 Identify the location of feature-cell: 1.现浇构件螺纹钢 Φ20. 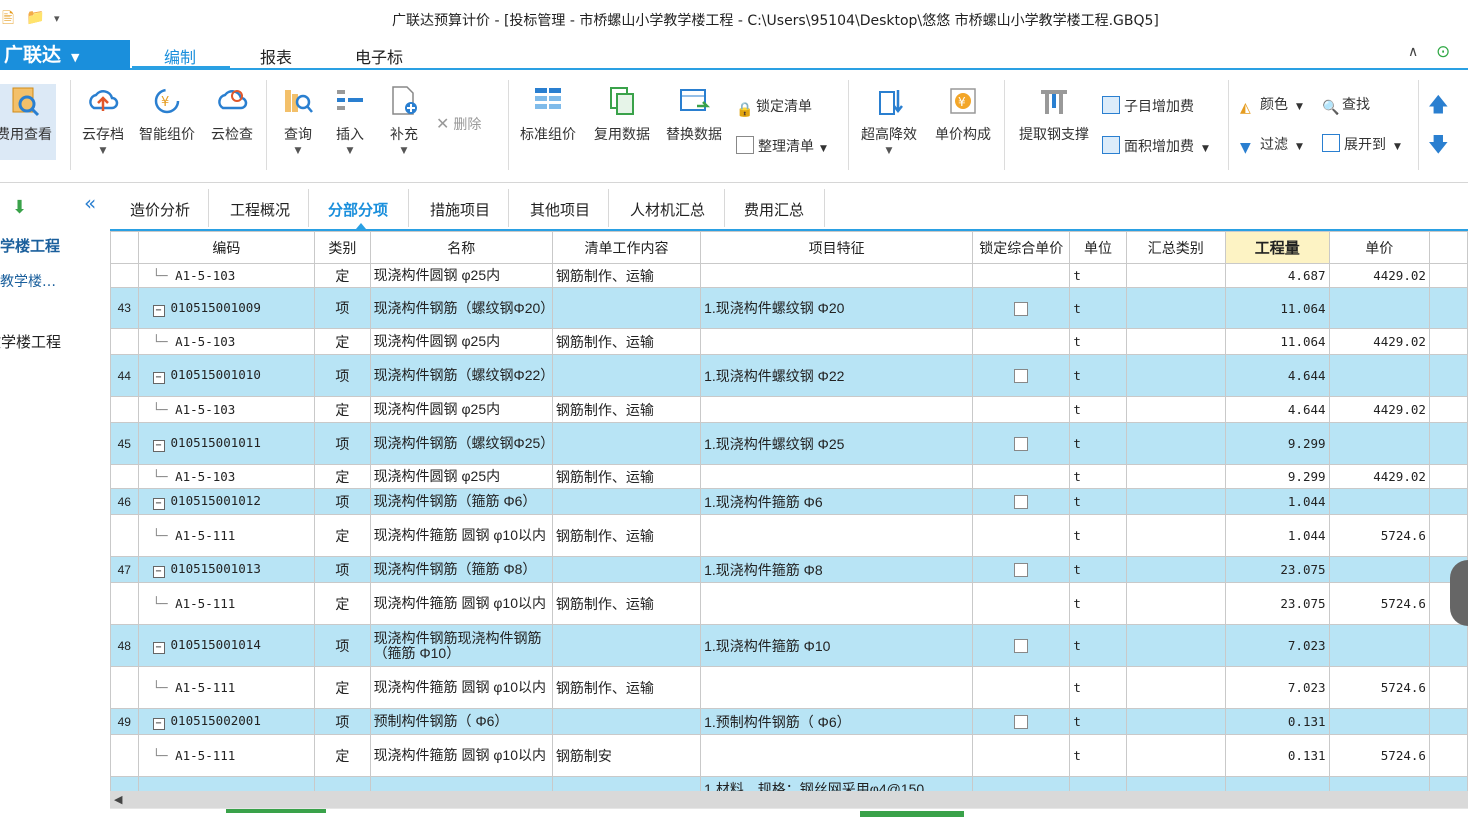
(837, 308).